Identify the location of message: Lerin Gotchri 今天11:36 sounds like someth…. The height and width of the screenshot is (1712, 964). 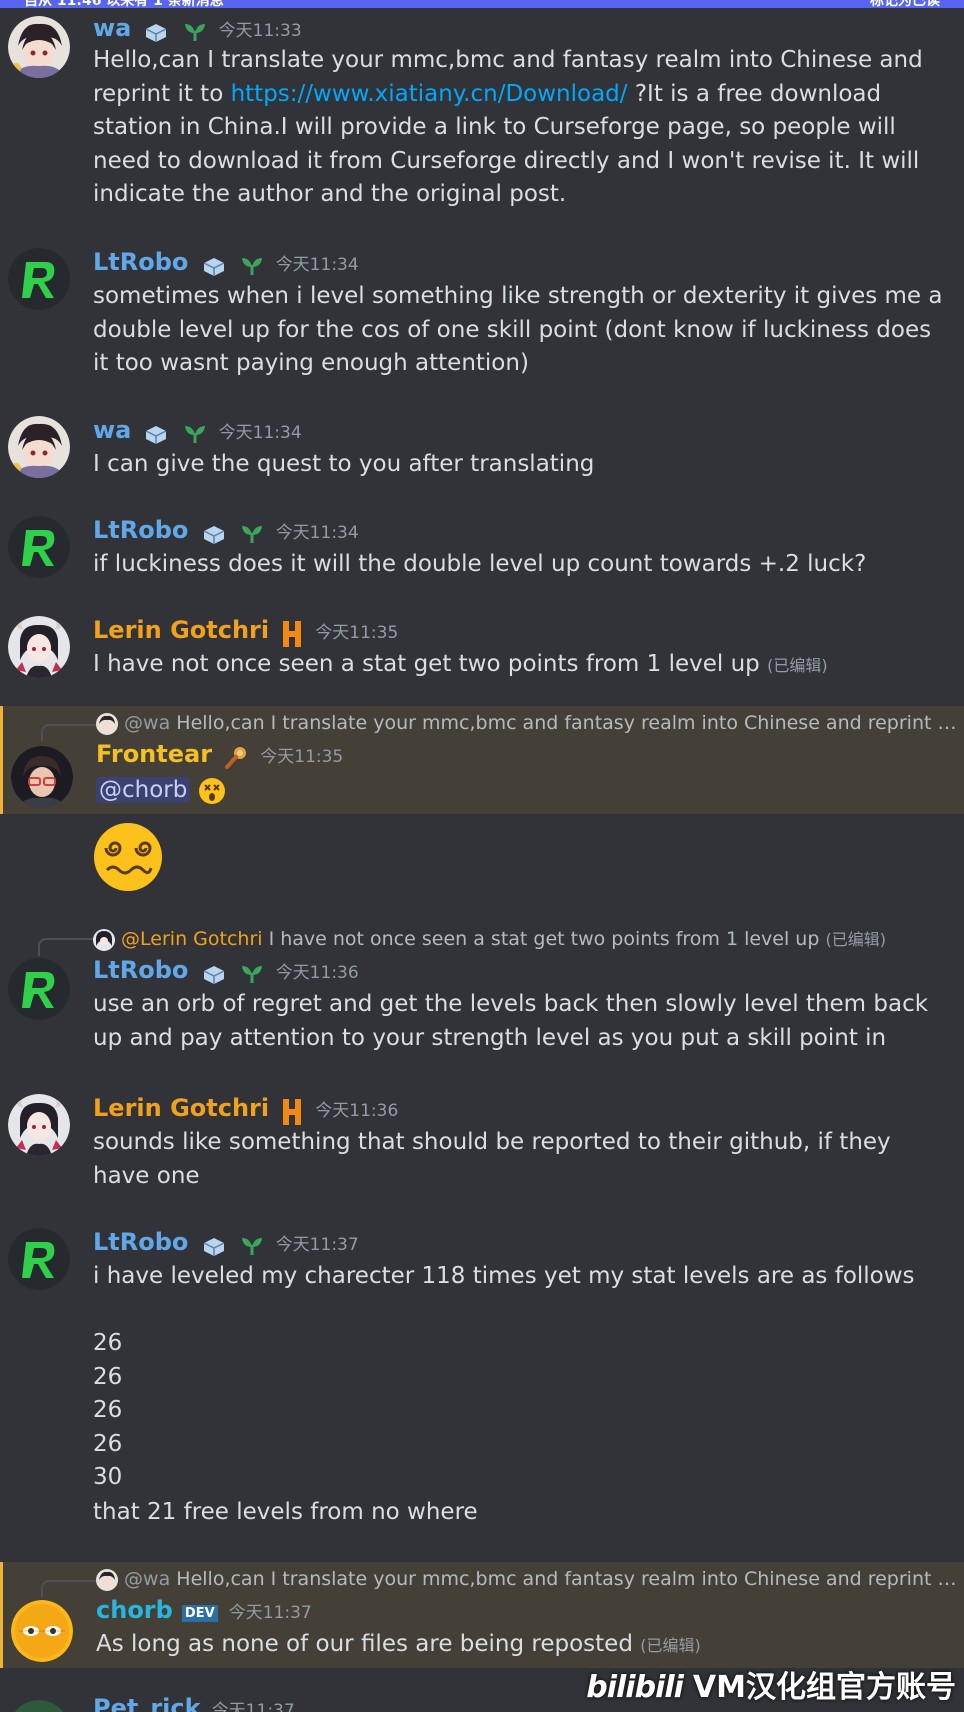
(482, 1145).